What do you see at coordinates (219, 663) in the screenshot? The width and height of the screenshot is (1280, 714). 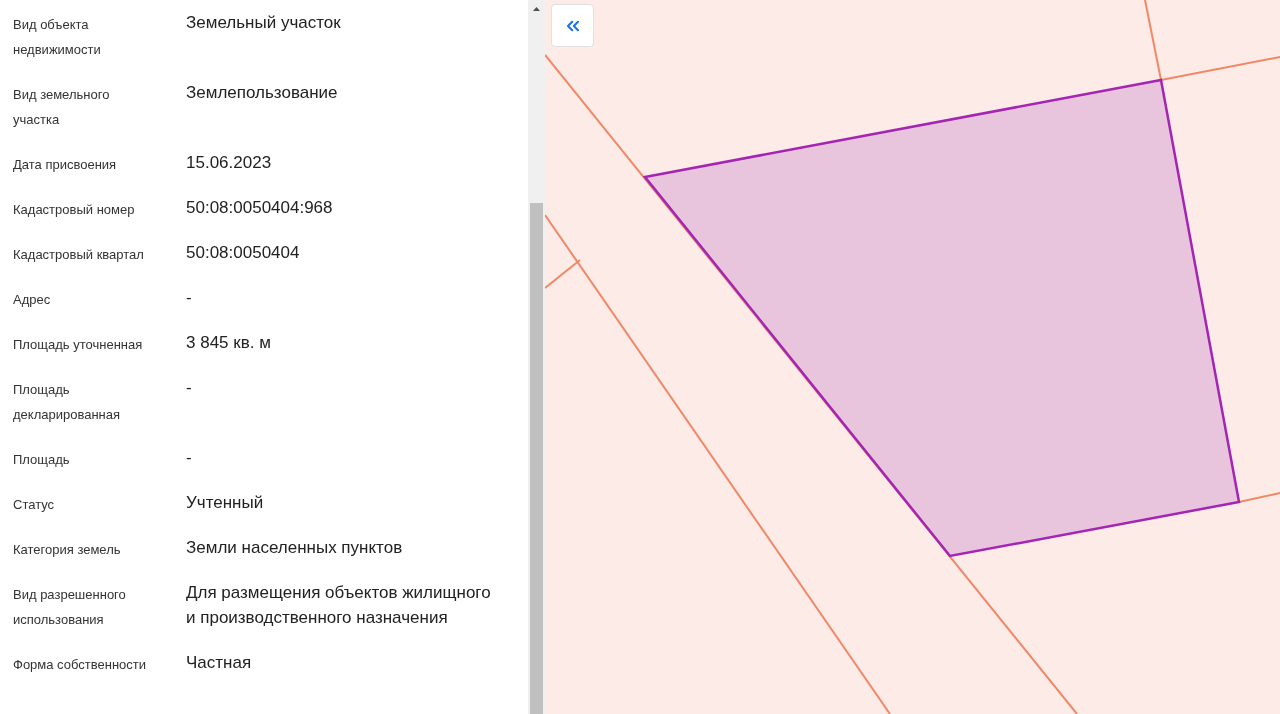 I see `field-value: Частная` at bounding box center [219, 663].